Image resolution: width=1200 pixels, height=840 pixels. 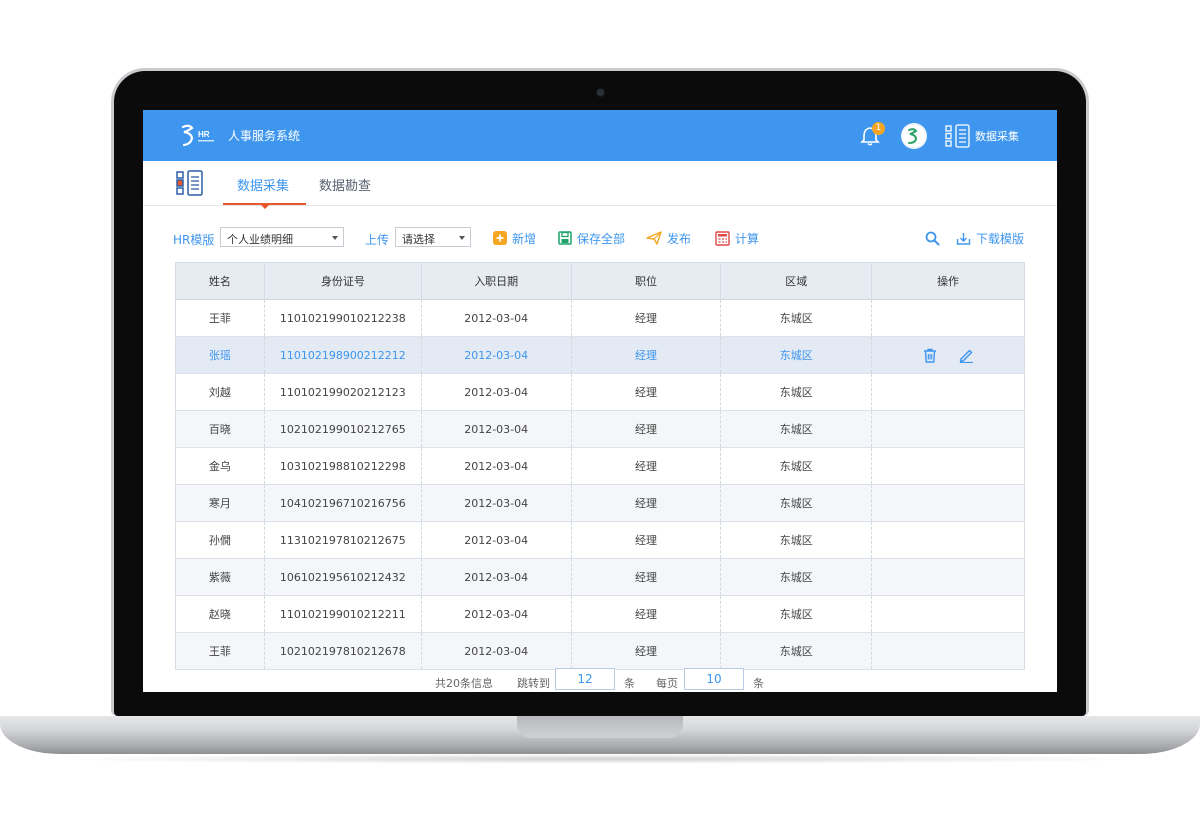 I want to click on upload-select: 请选择, so click(x=433, y=237).